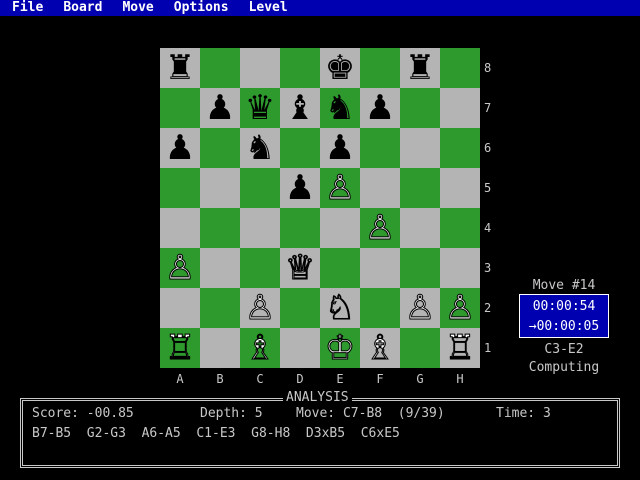 This screenshot has height=480, width=640. I want to click on square-h3, so click(460, 268).